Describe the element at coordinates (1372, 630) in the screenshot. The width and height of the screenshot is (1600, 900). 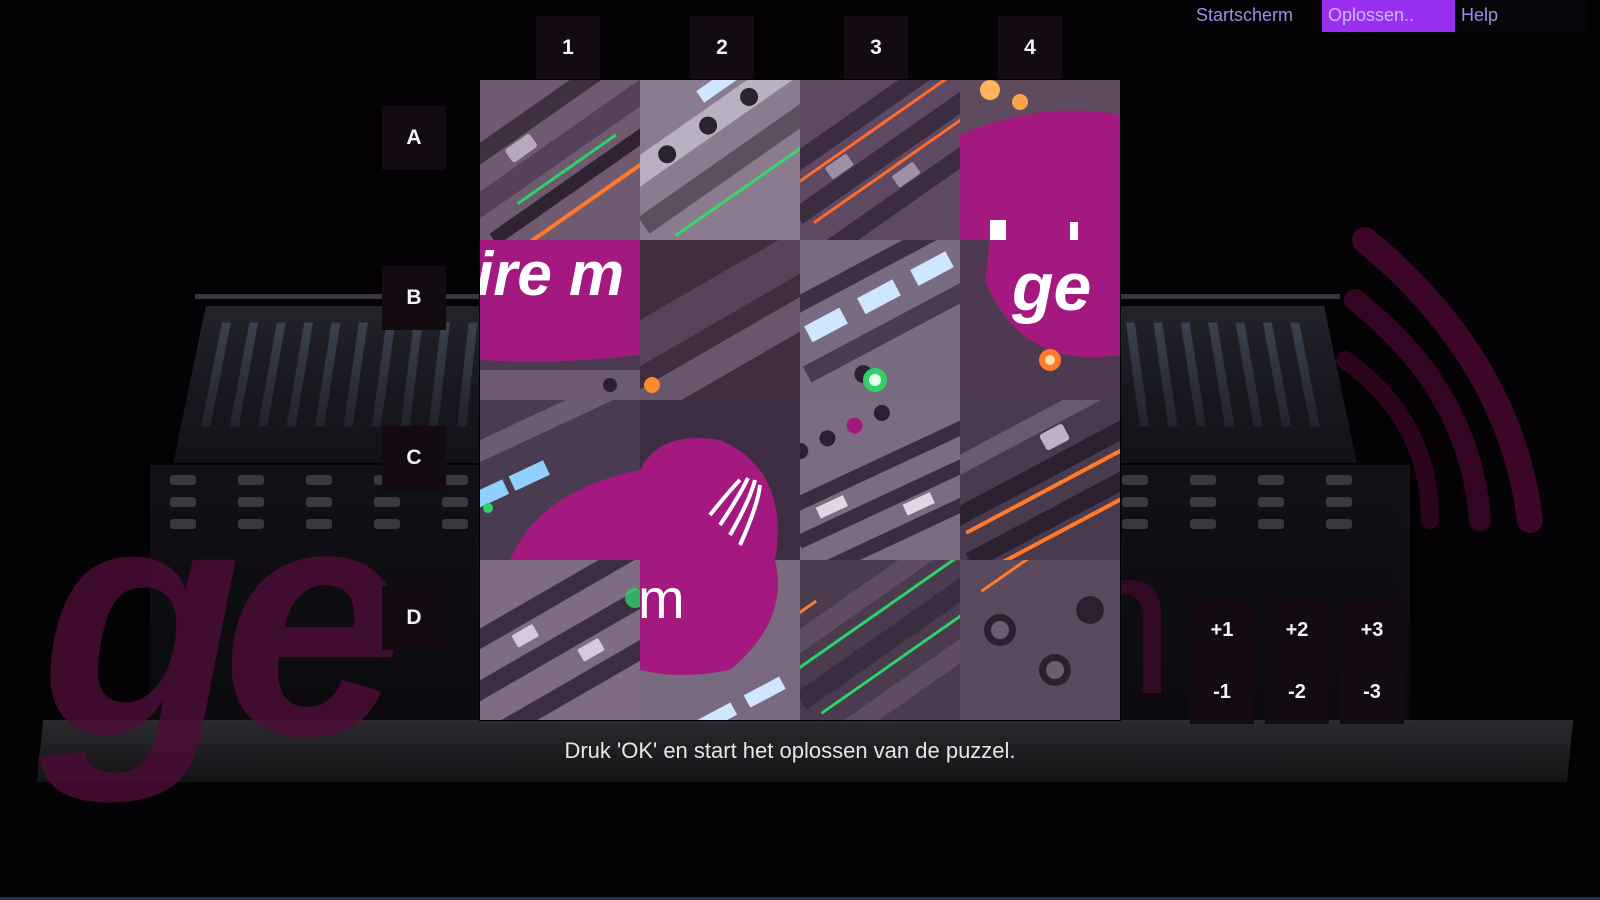
I see `move-plus-3-button: +3` at that location.